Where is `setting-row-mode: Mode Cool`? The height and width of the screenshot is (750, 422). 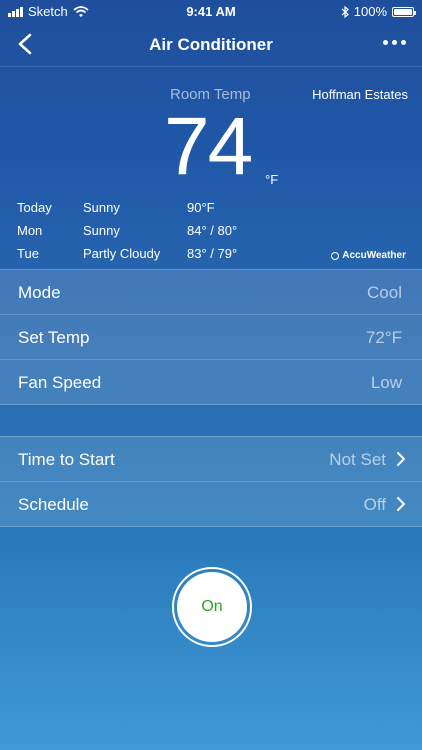 setting-row-mode: Mode Cool is located at coordinates (211, 292).